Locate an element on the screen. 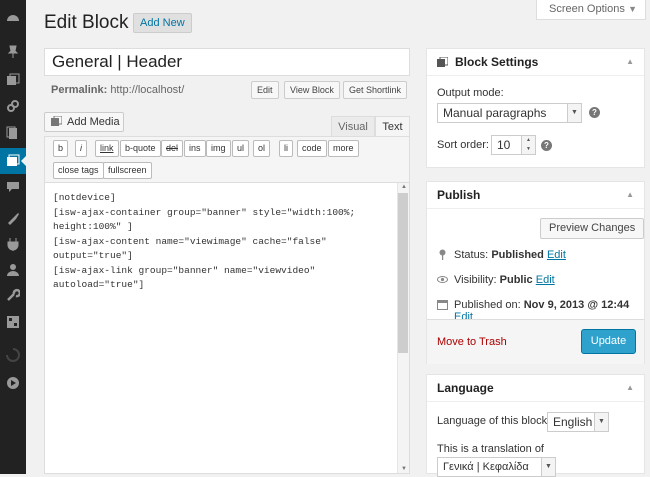 Image resolution: width=650 pixels, height=477 pixels. eye-icon is located at coordinates (442, 279).